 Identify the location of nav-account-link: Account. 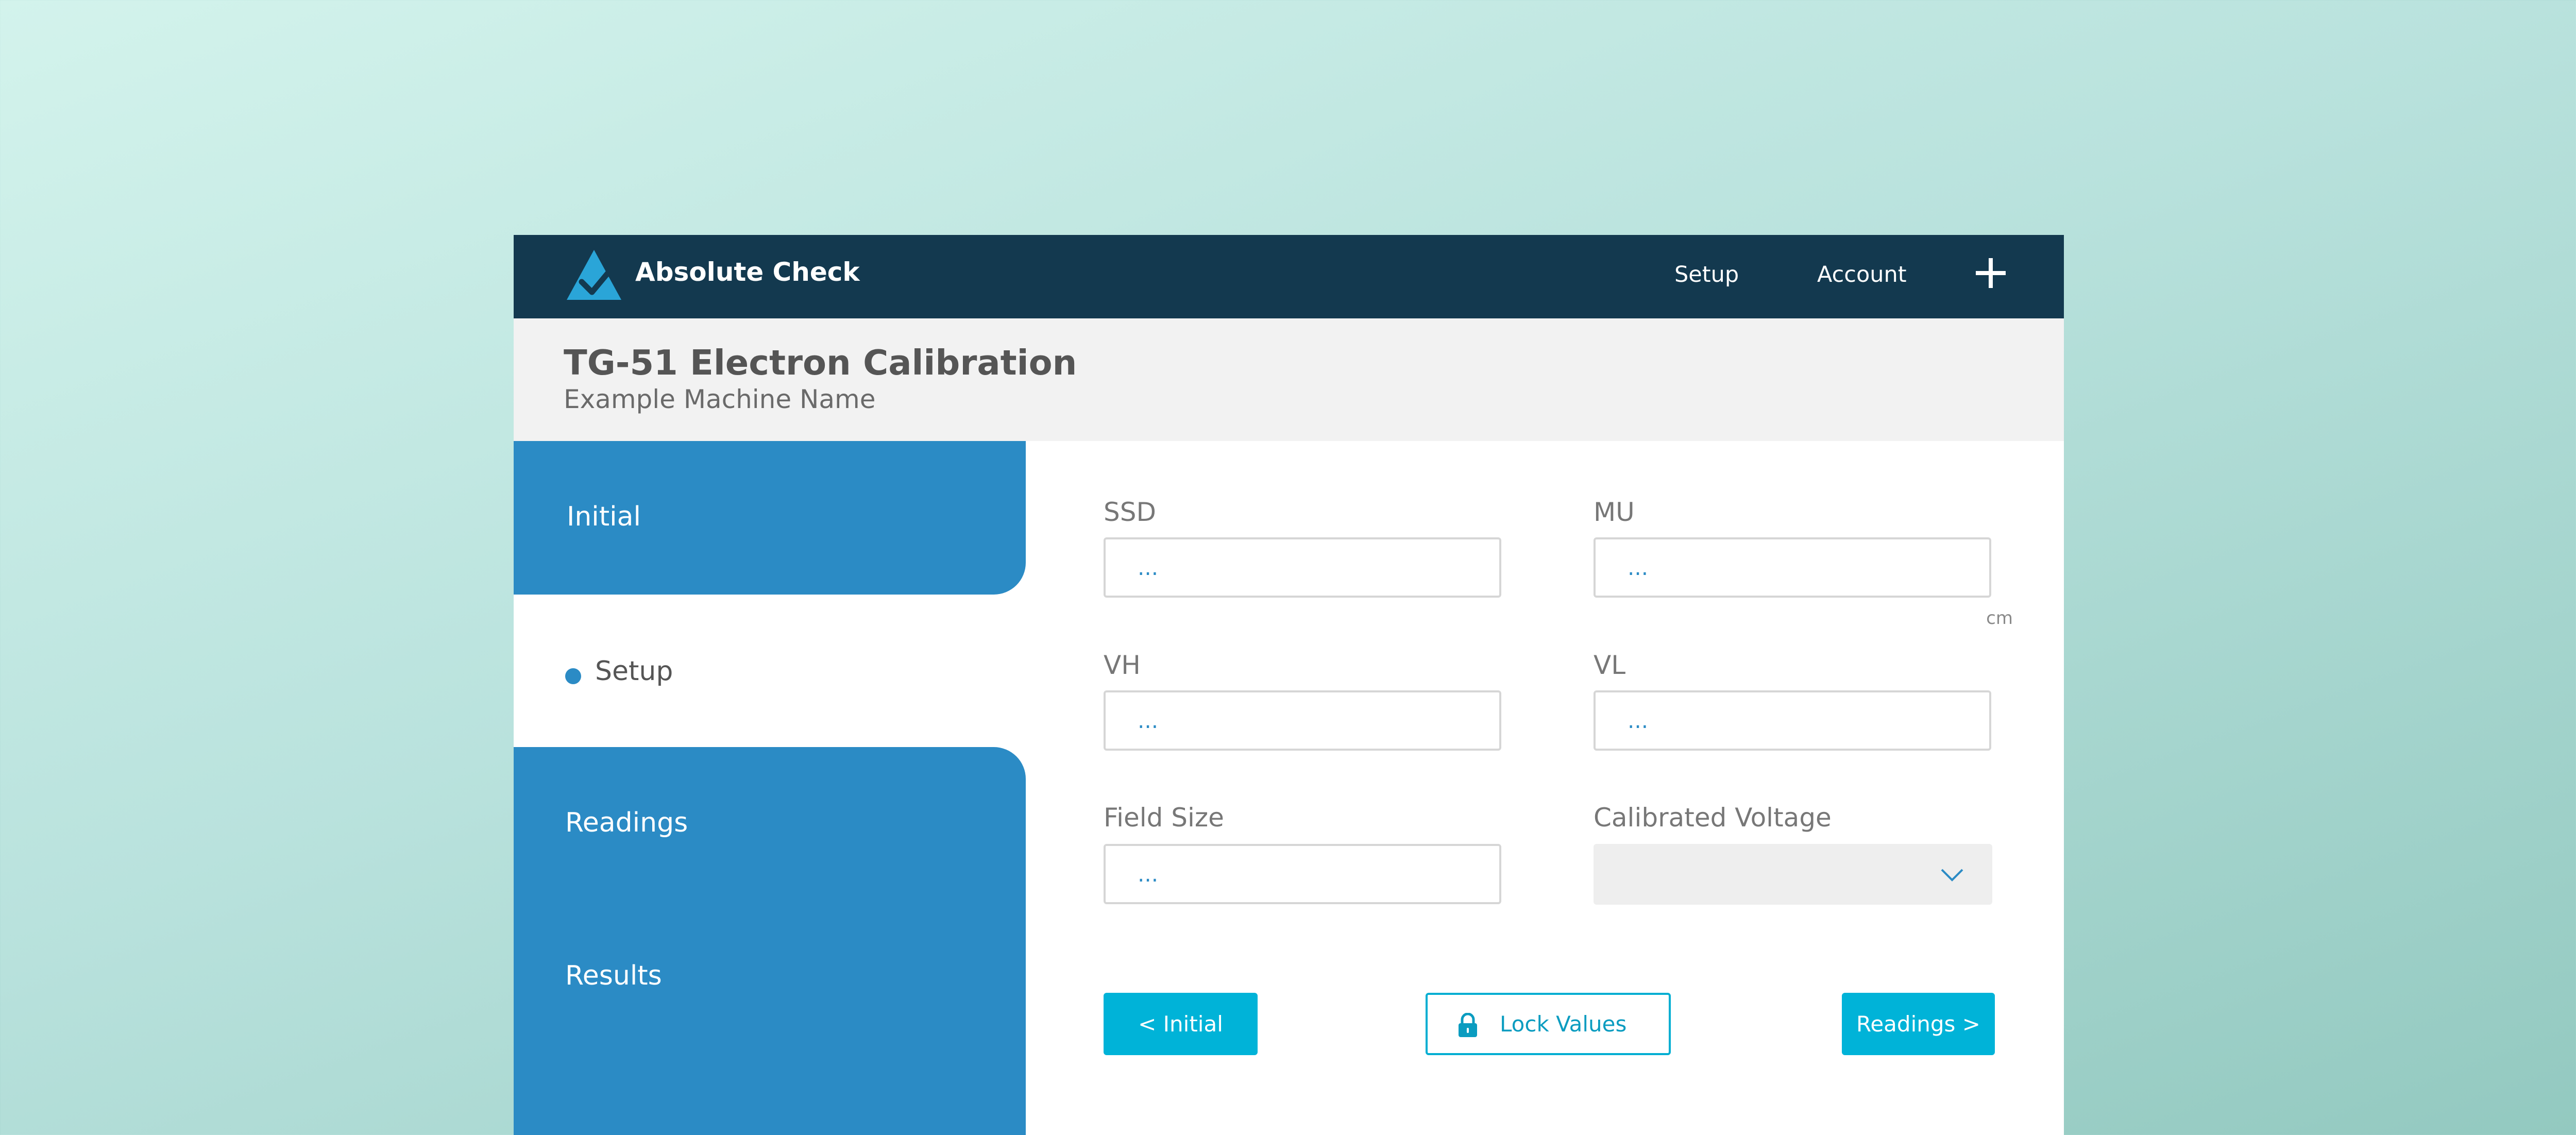
(1862, 276).